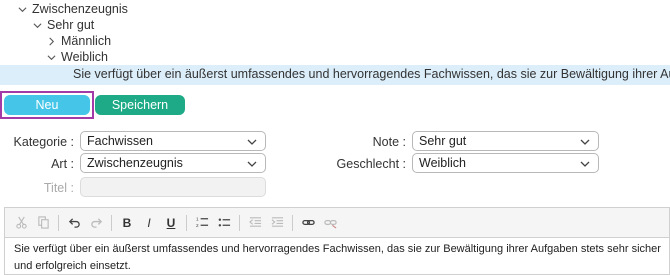 The width and height of the screenshot is (670, 275). Describe the element at coordinates (135, 163) in the screenshot. I see `art-value: Zwischenzeugnis` at that location.